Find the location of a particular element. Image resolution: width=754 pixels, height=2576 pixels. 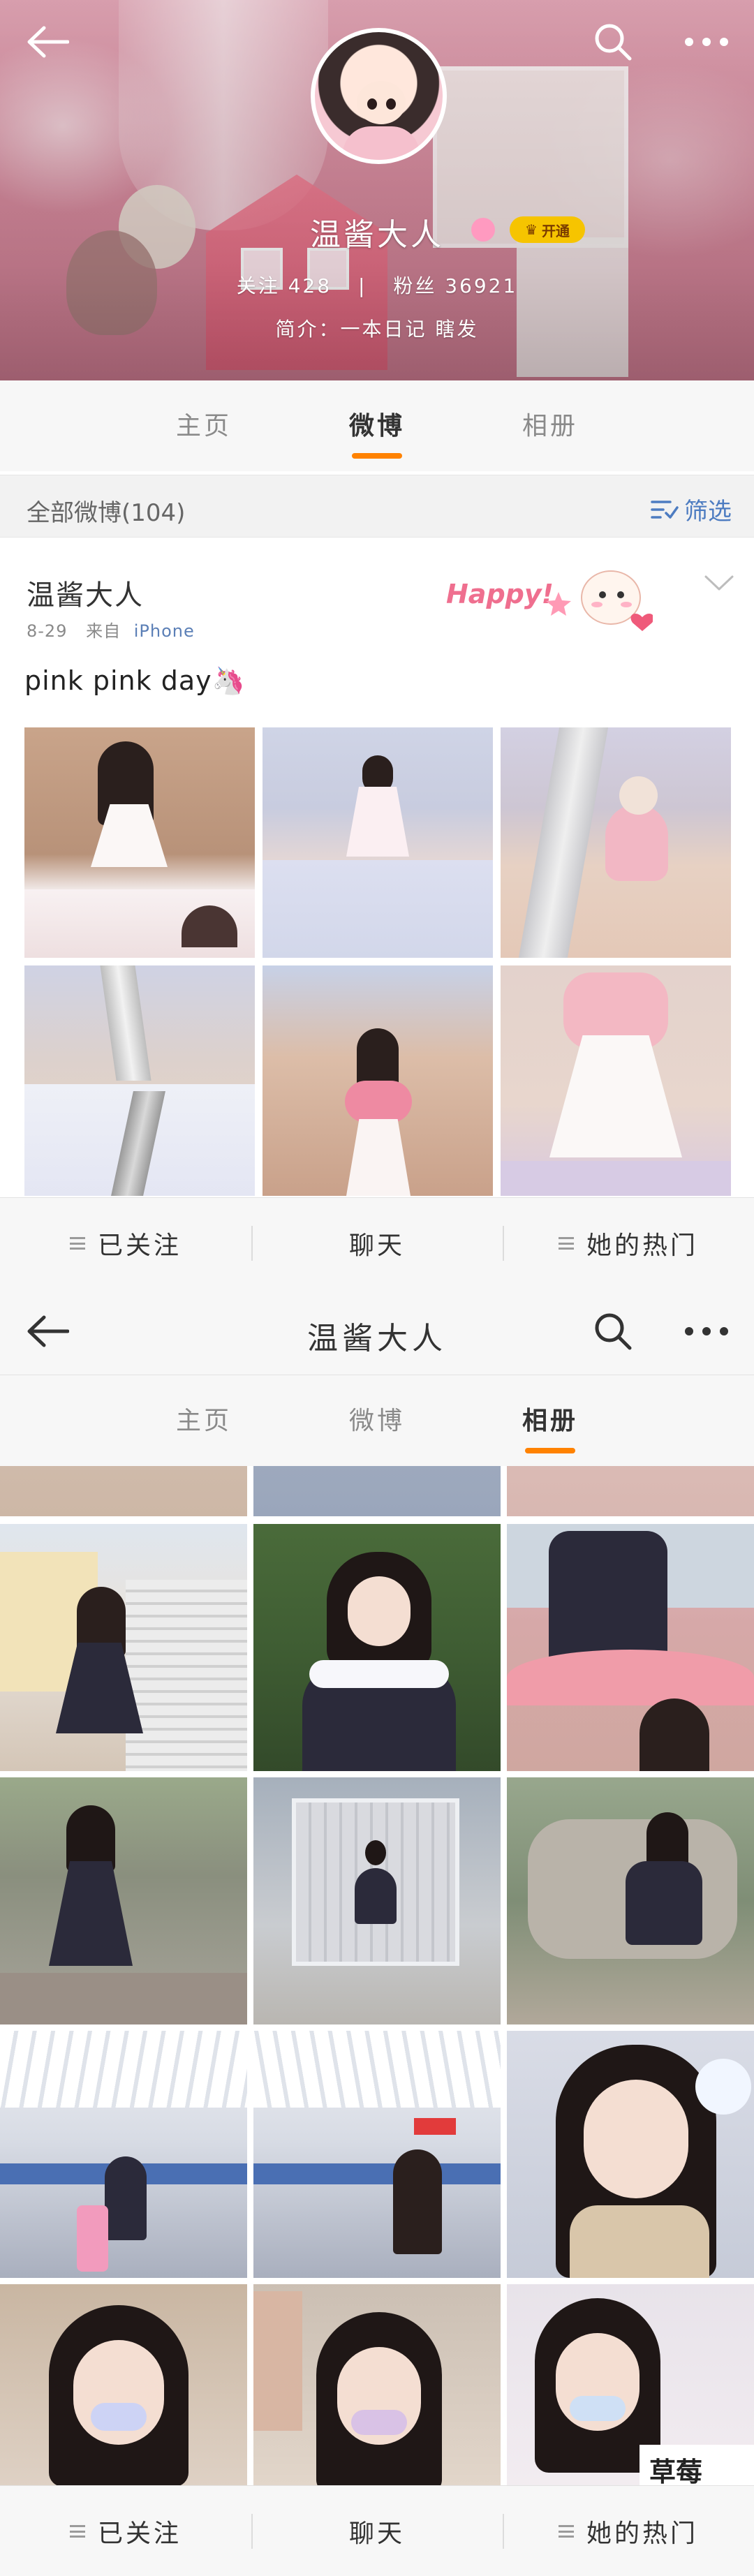

vip-badge: ♛ 开通 is located at coordinates (547, 229).